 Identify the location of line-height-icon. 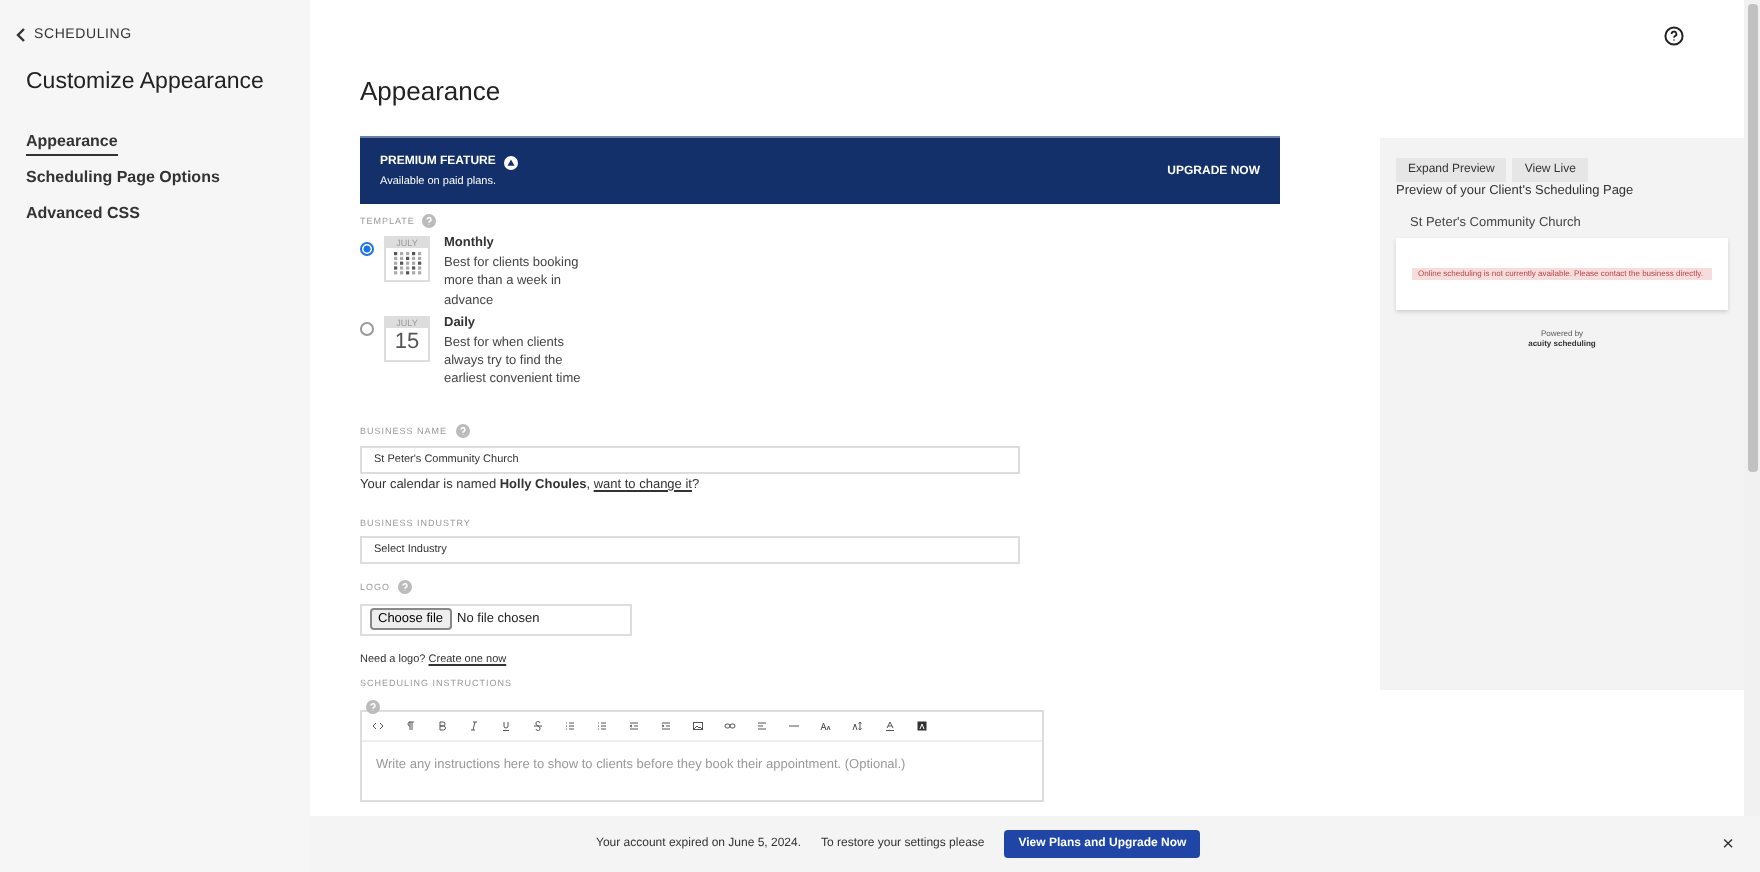
(858, 725).